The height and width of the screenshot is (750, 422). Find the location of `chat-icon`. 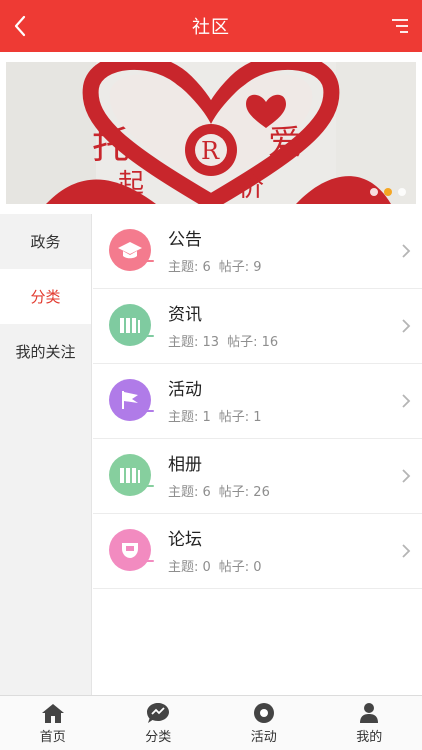

chat-icon is located at coordinates (158, 712).